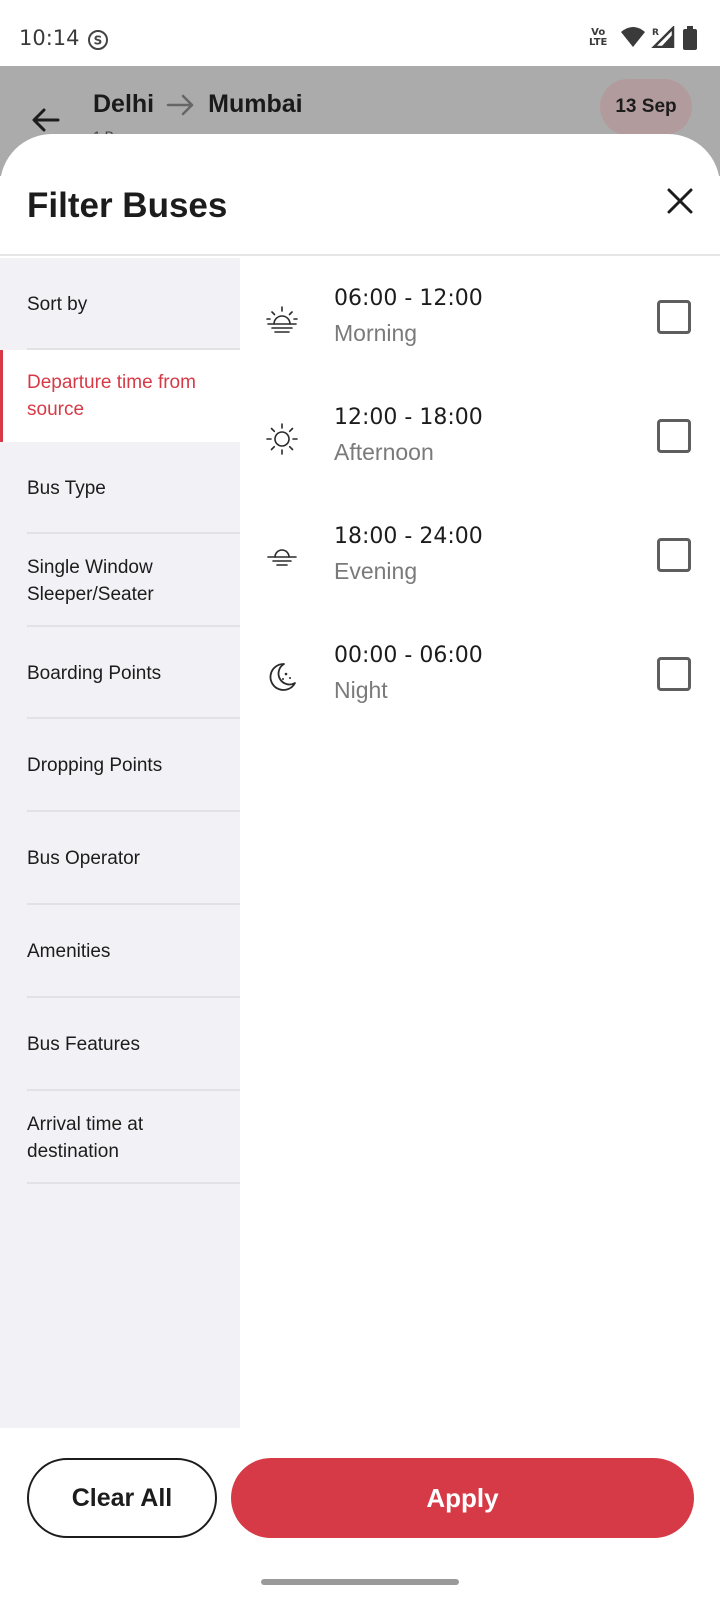  Describe the element at coordinates (680, 201) in the screenshot. I see `close-icon` at that location.